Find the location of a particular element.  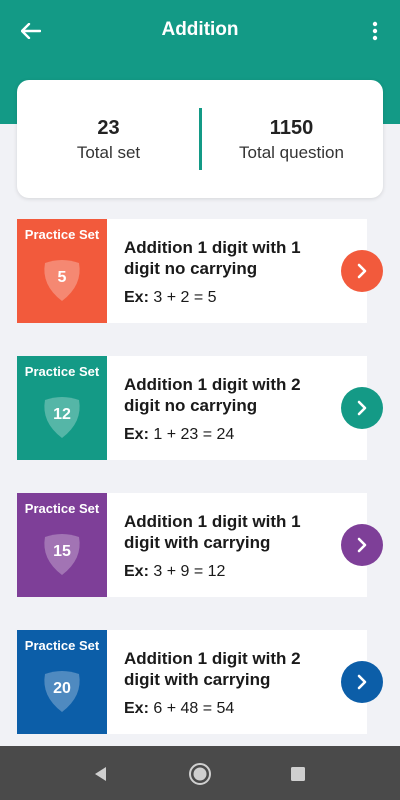

practice-set-badge: Practice Set 5 is located at coordinates (62, 271).